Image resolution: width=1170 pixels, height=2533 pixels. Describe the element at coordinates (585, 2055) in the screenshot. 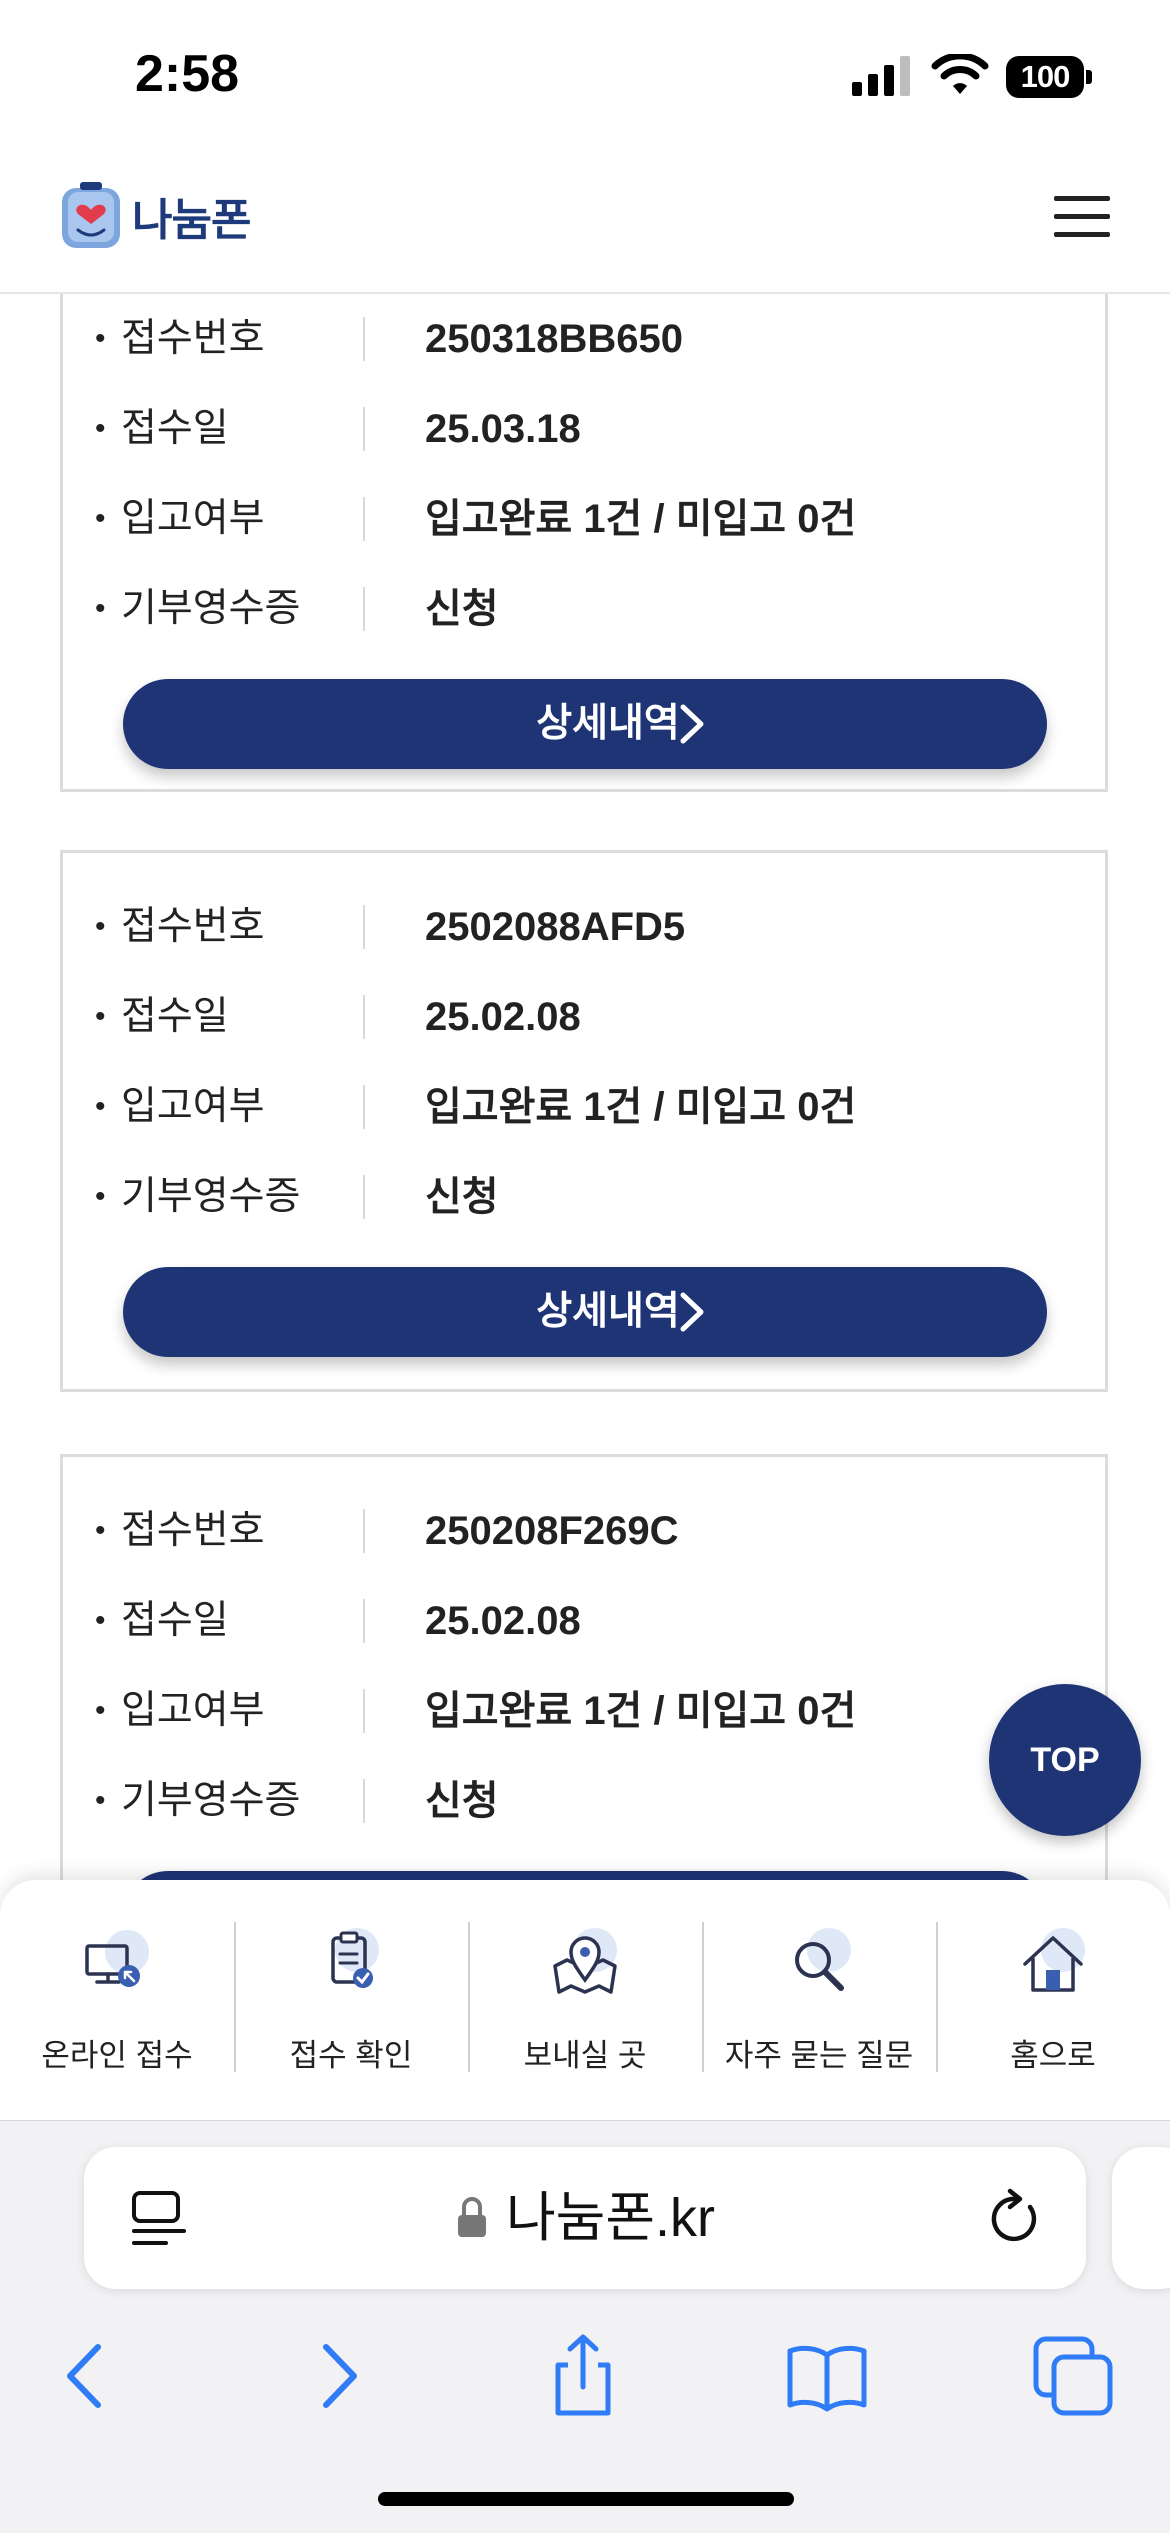

I see `nav-shipping-address-label: 보내실 곳` at that location.